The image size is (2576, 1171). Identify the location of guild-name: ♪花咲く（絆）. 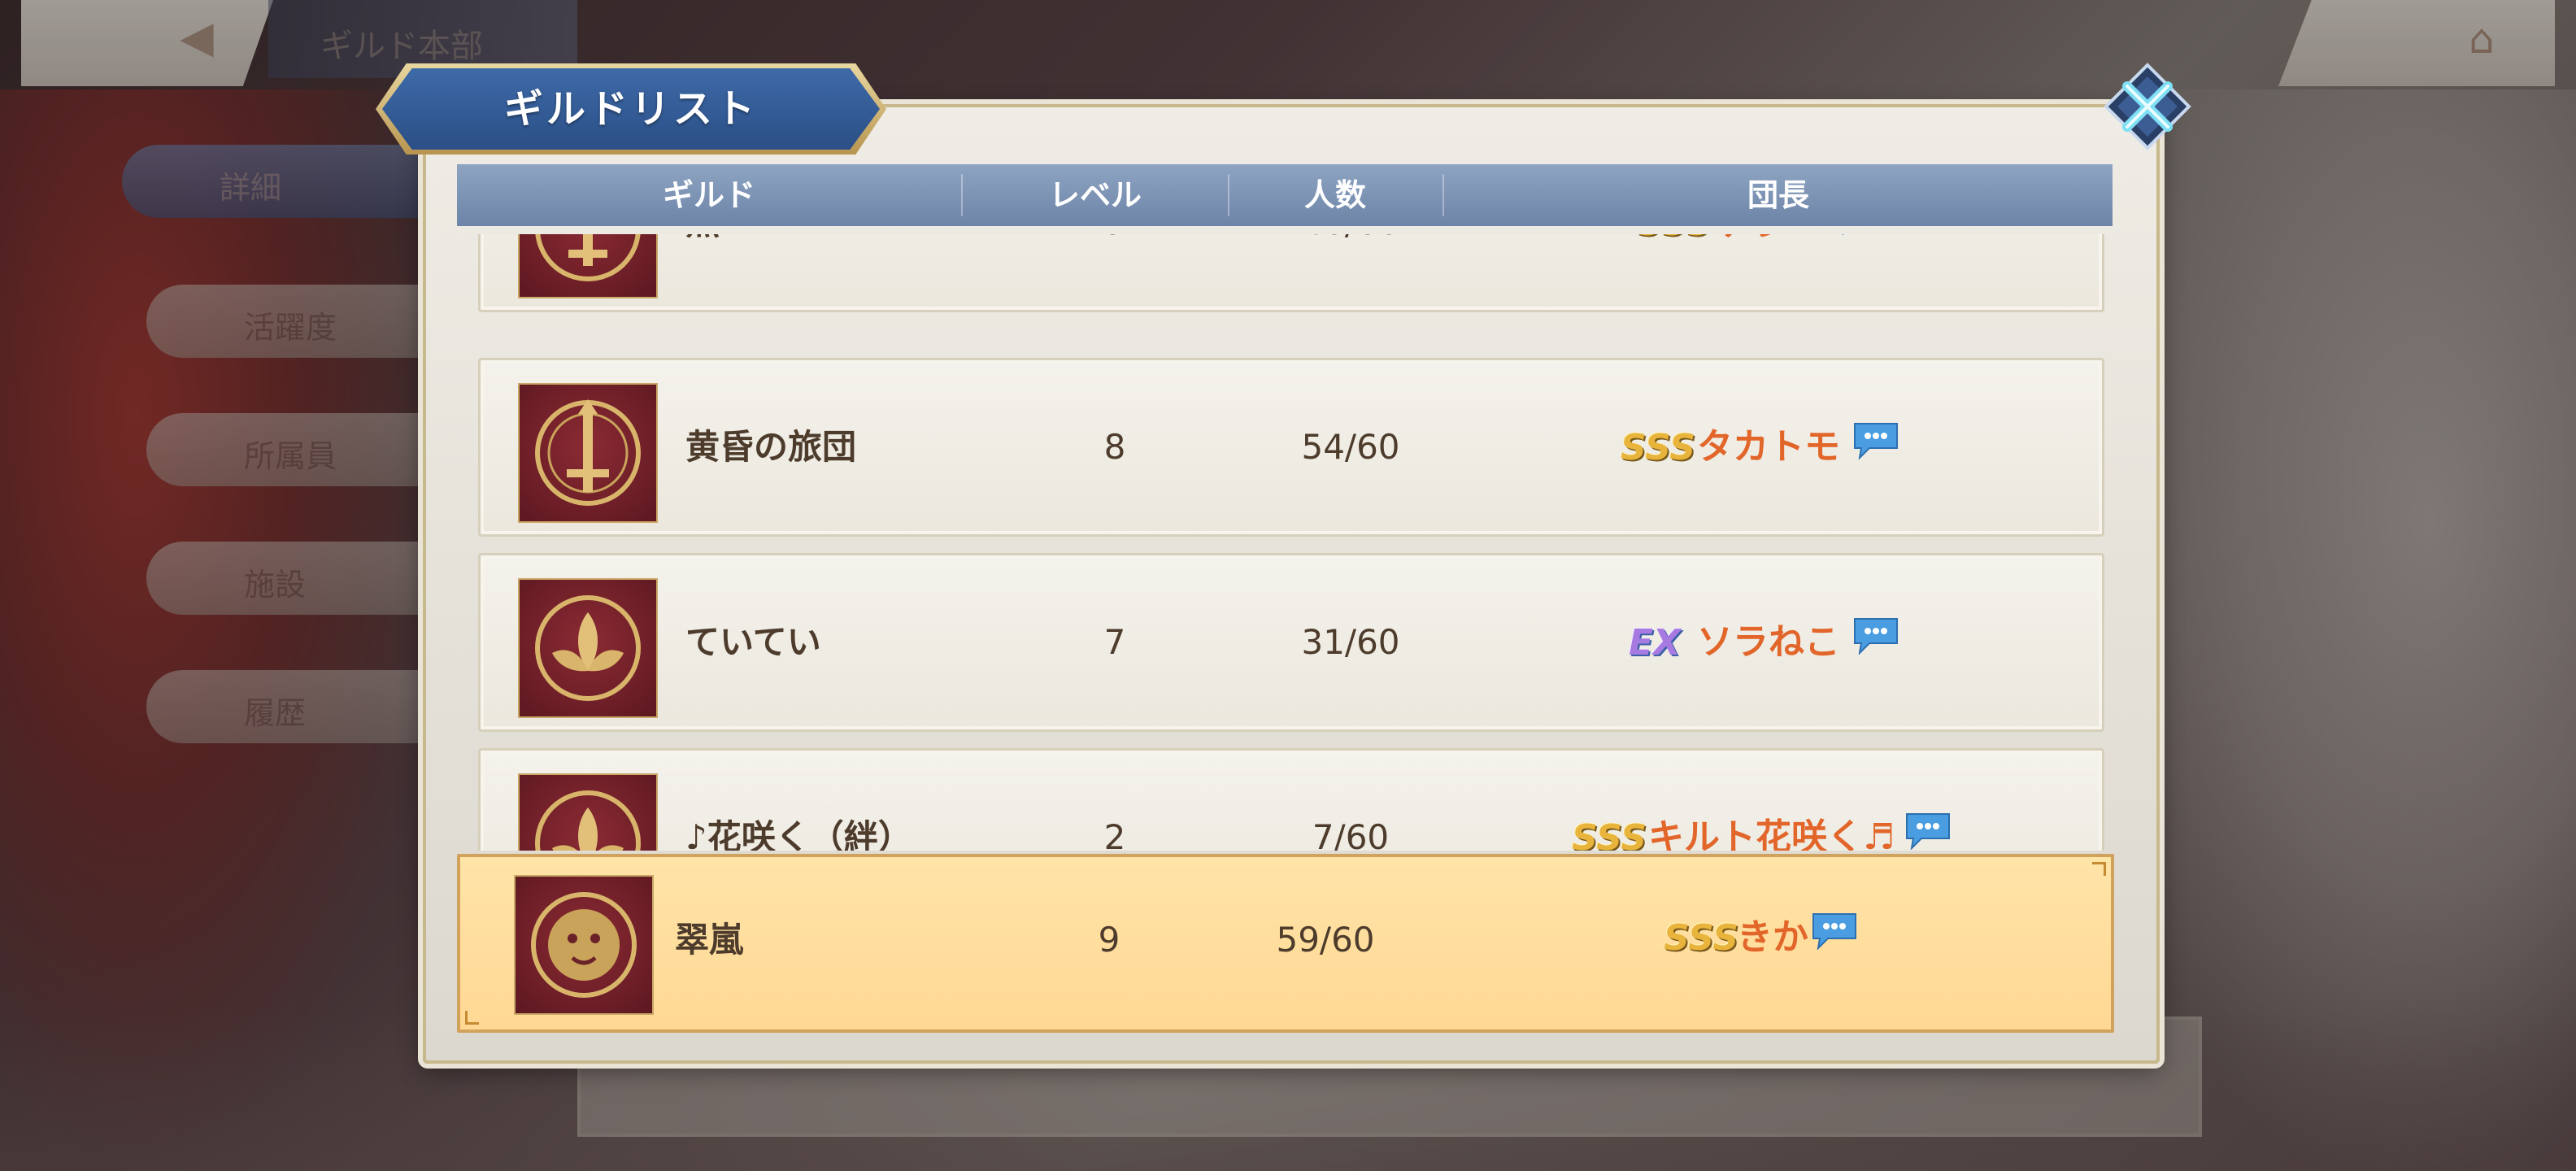
(799, 834).